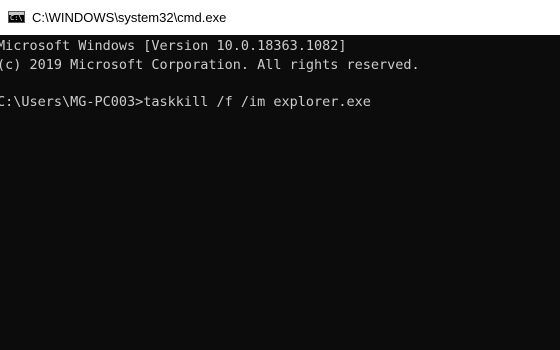 This screenshot has height=350, width=560. Describe the element at coordinates (280, 17) in the screenshot. I see `title-bar: C:\ C:\WINDOWS\system32\cmd.exe` at that location.